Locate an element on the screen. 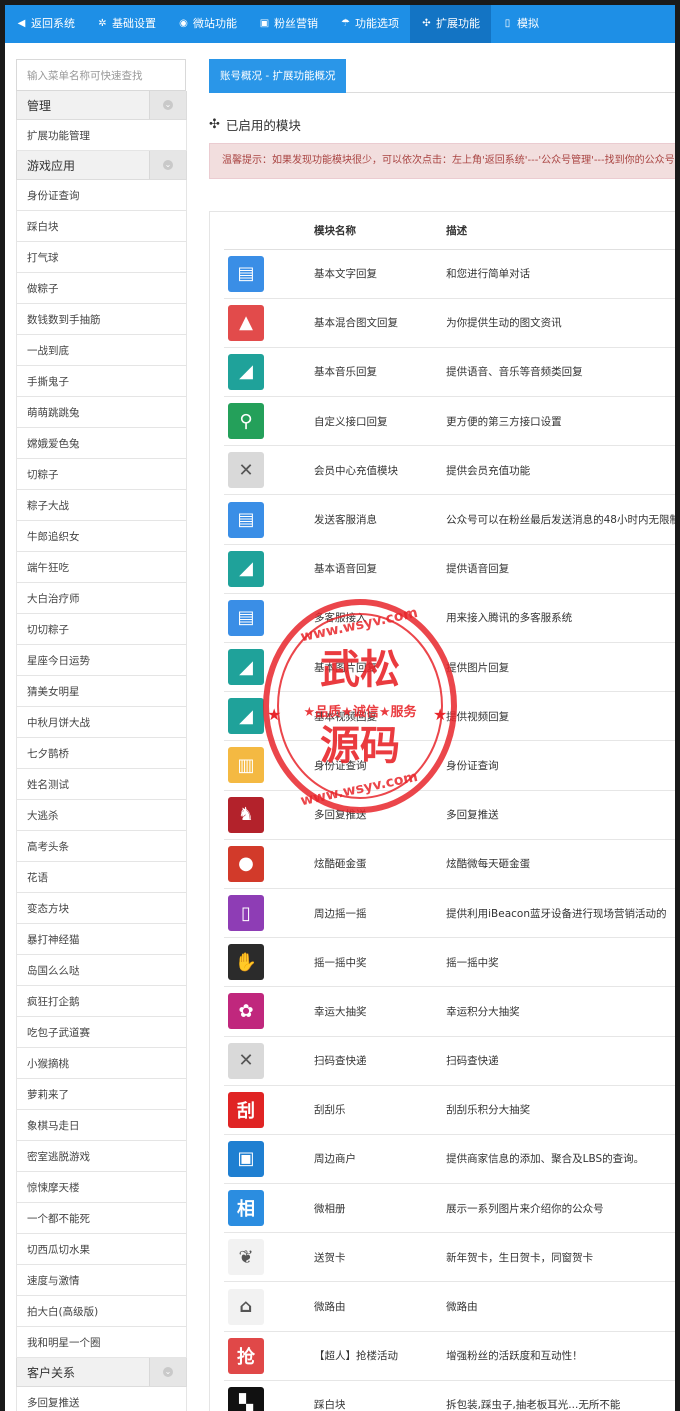  table-row: ◢ 基本音乐回复 提供语音、音乐等音频类回复 is located at coordinates (449, 372).